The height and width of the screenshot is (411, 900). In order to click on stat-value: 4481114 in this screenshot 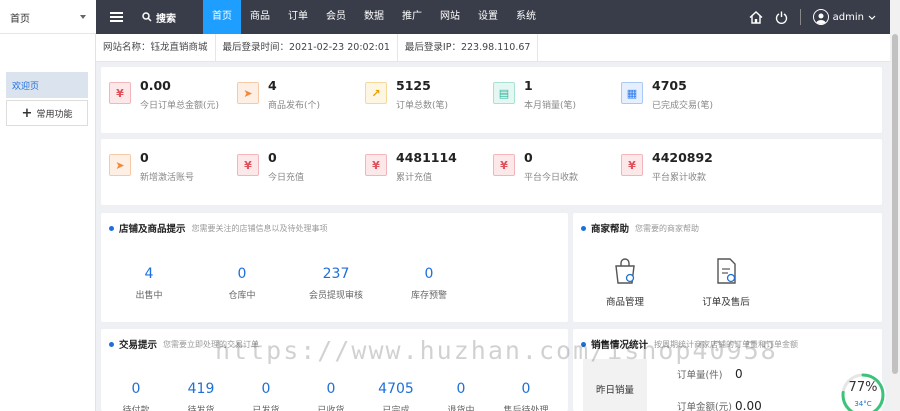, I will do `click(426, 157)`.